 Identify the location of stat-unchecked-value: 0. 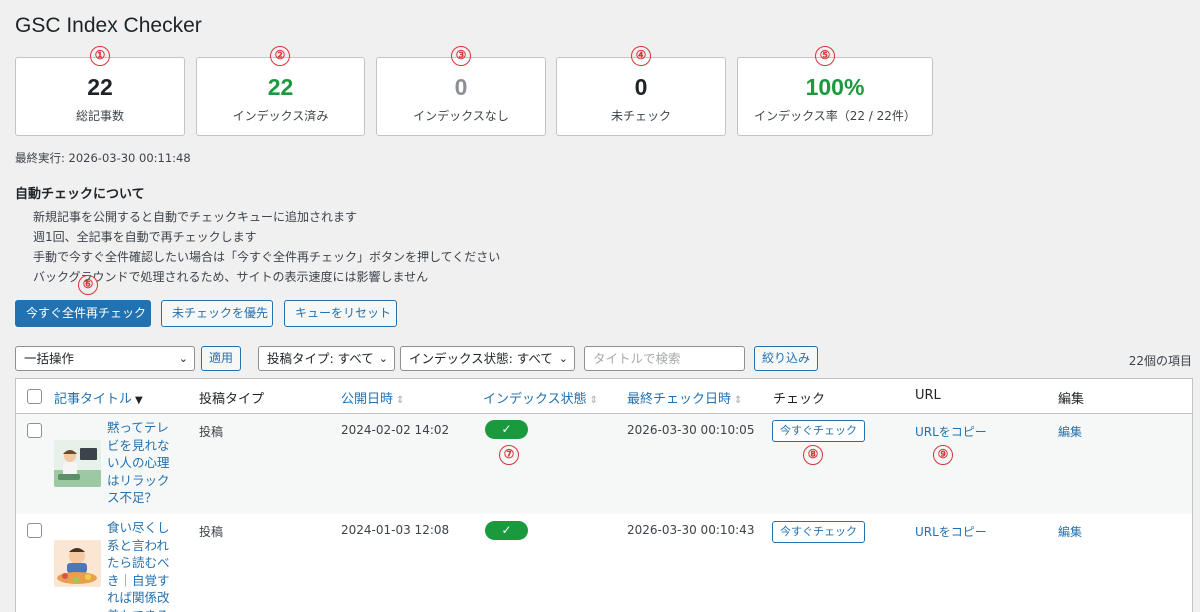
(641, 87).